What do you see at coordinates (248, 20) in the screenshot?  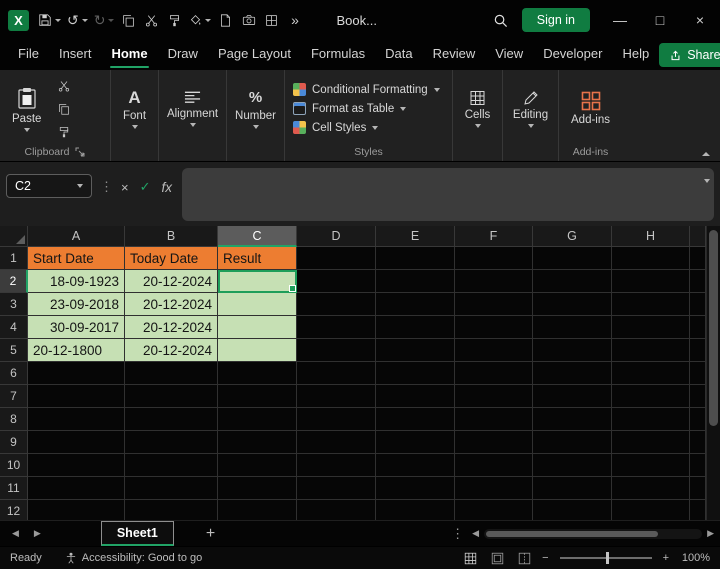 I see `camera-button` at bounding box center [248, 20].